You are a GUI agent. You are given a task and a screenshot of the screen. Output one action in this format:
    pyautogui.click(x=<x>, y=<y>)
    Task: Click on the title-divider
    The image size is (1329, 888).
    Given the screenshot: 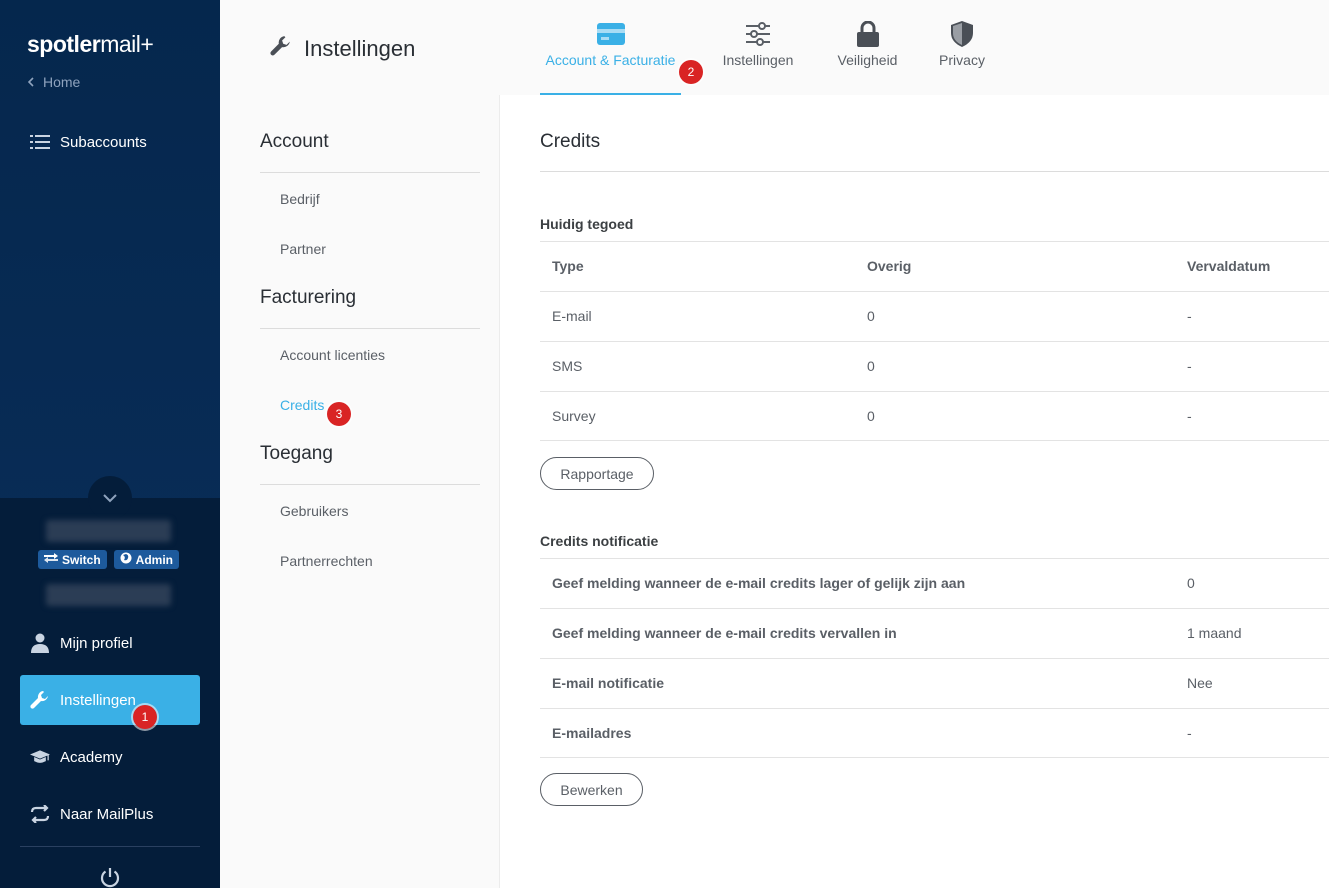 What is the action you would take?
    pyautogui.click(x=934, y=171)
    